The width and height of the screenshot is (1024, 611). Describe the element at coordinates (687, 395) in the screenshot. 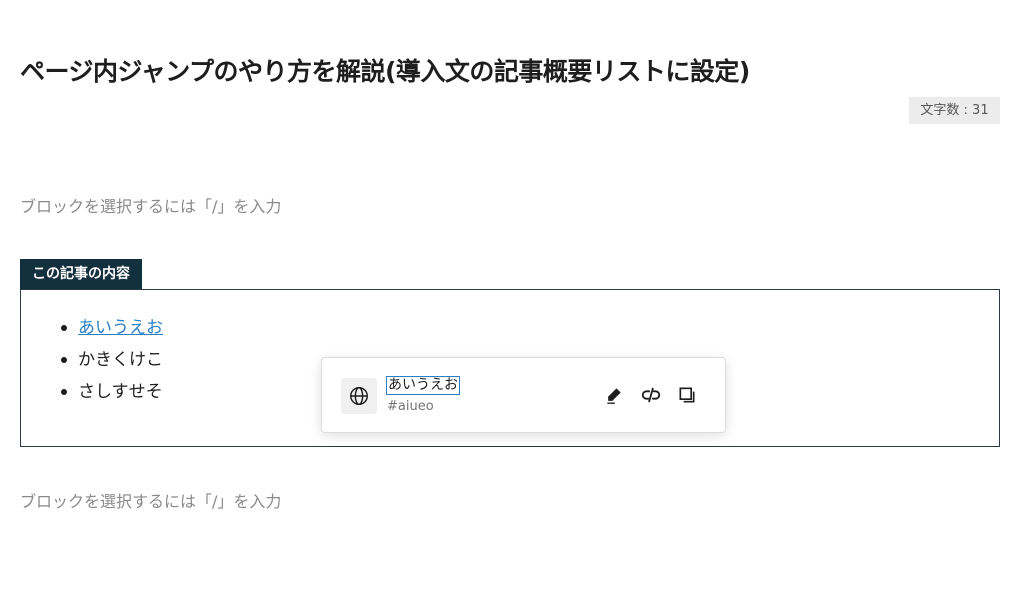

I see `copy-icon` at that location.